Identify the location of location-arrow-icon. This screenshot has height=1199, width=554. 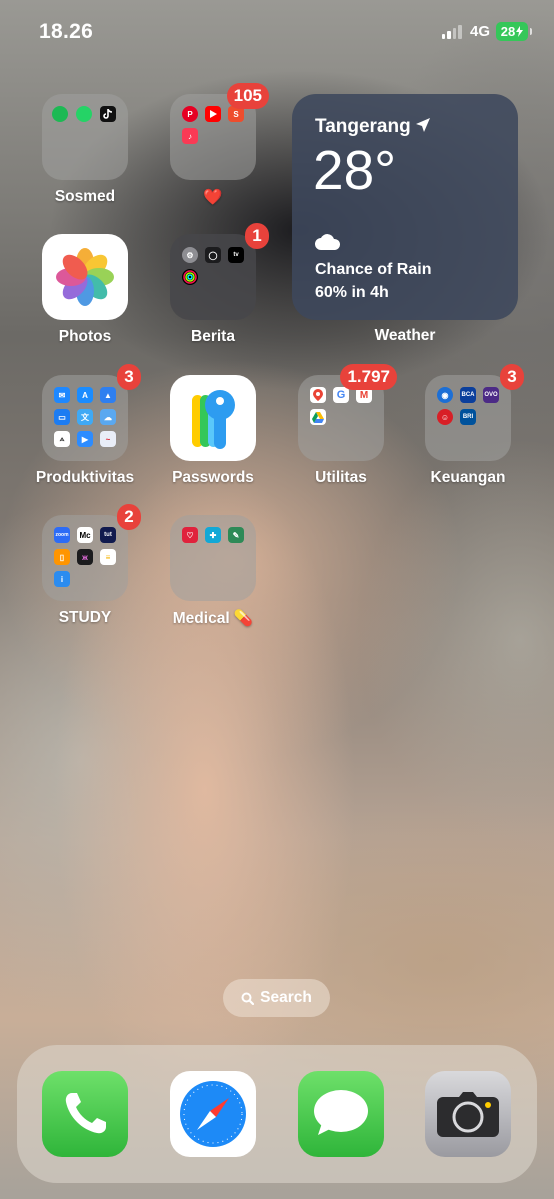
(422, 127).